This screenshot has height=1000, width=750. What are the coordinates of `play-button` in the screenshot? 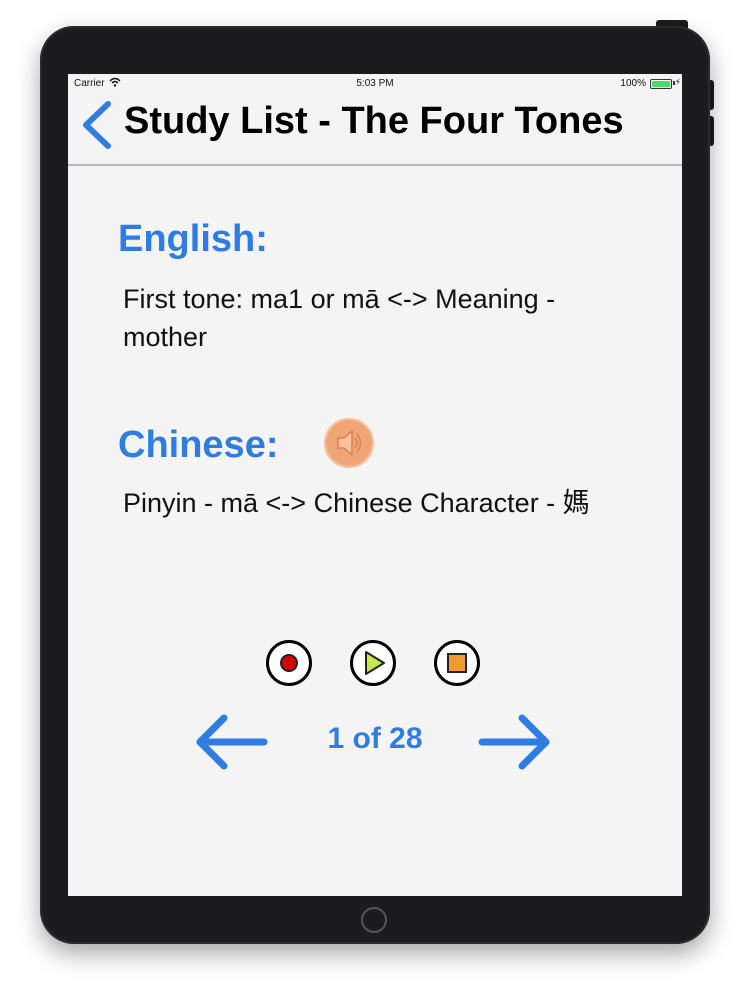 It's located at (373, 663).